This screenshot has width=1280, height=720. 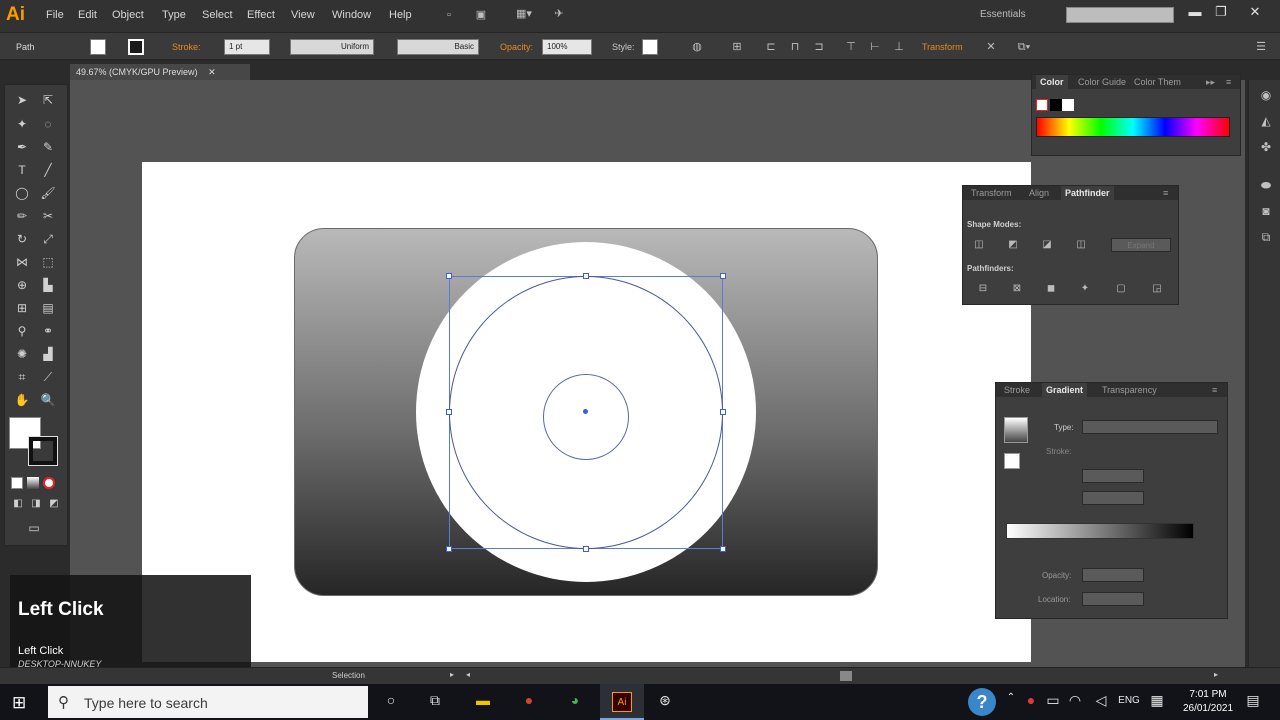 I want to click on tab-transparency: Transparency, so click(x=1129, y=390).